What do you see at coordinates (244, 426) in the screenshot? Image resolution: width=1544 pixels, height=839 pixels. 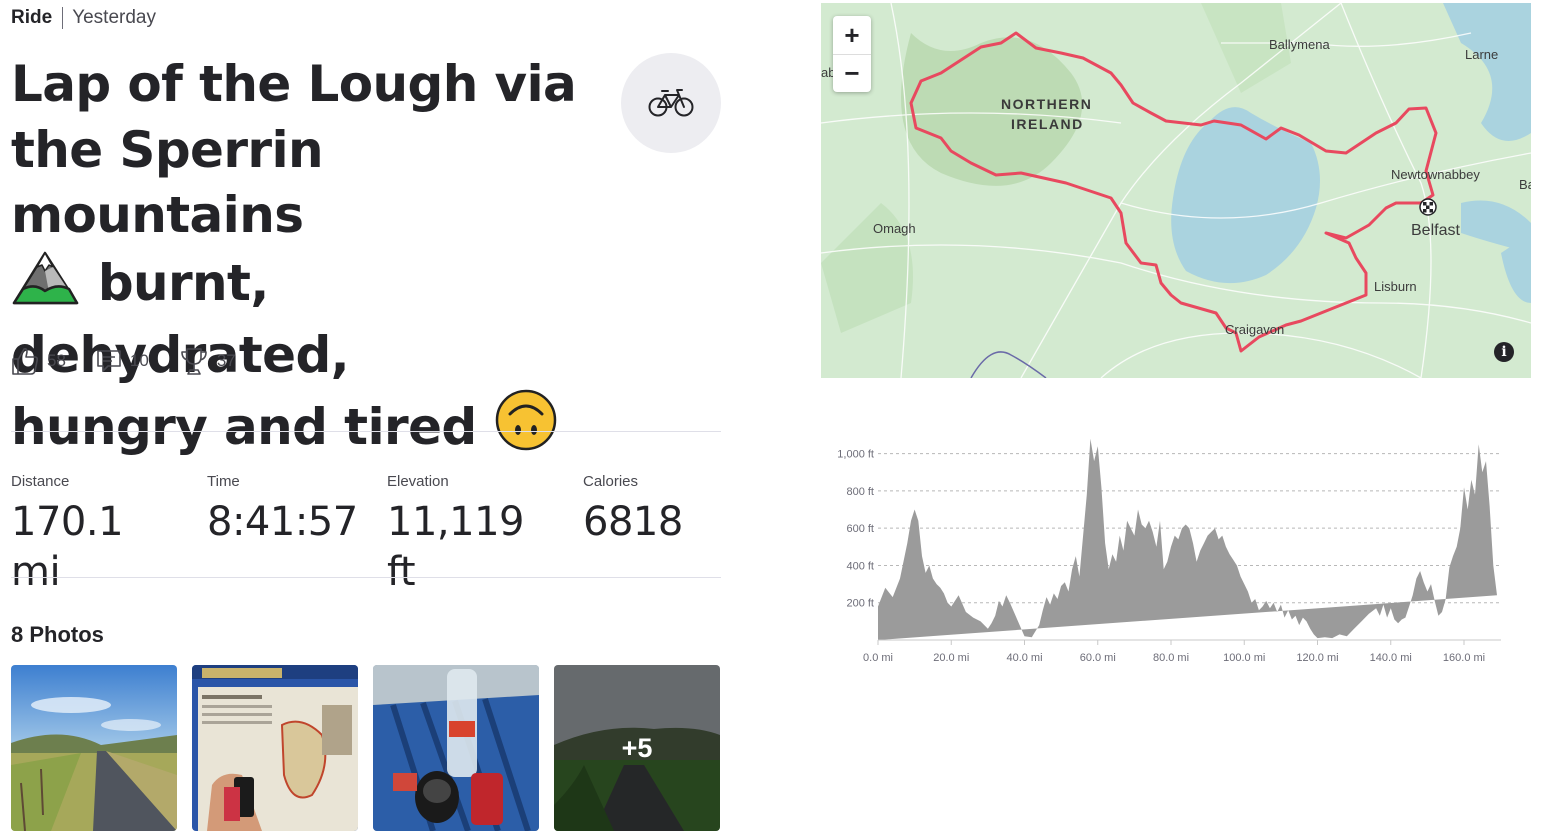 I see `title-line: hungry and tired` at bounding box center [244, 426].